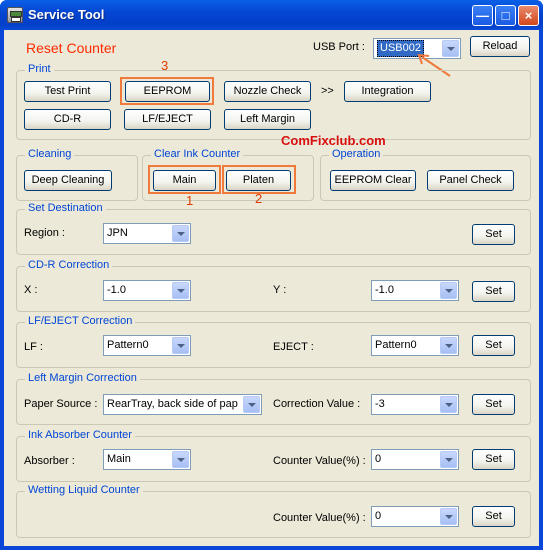  Describe the element at coordinates (66, 14) in the screenshot. I see `window-title: Service Tool` at that location.